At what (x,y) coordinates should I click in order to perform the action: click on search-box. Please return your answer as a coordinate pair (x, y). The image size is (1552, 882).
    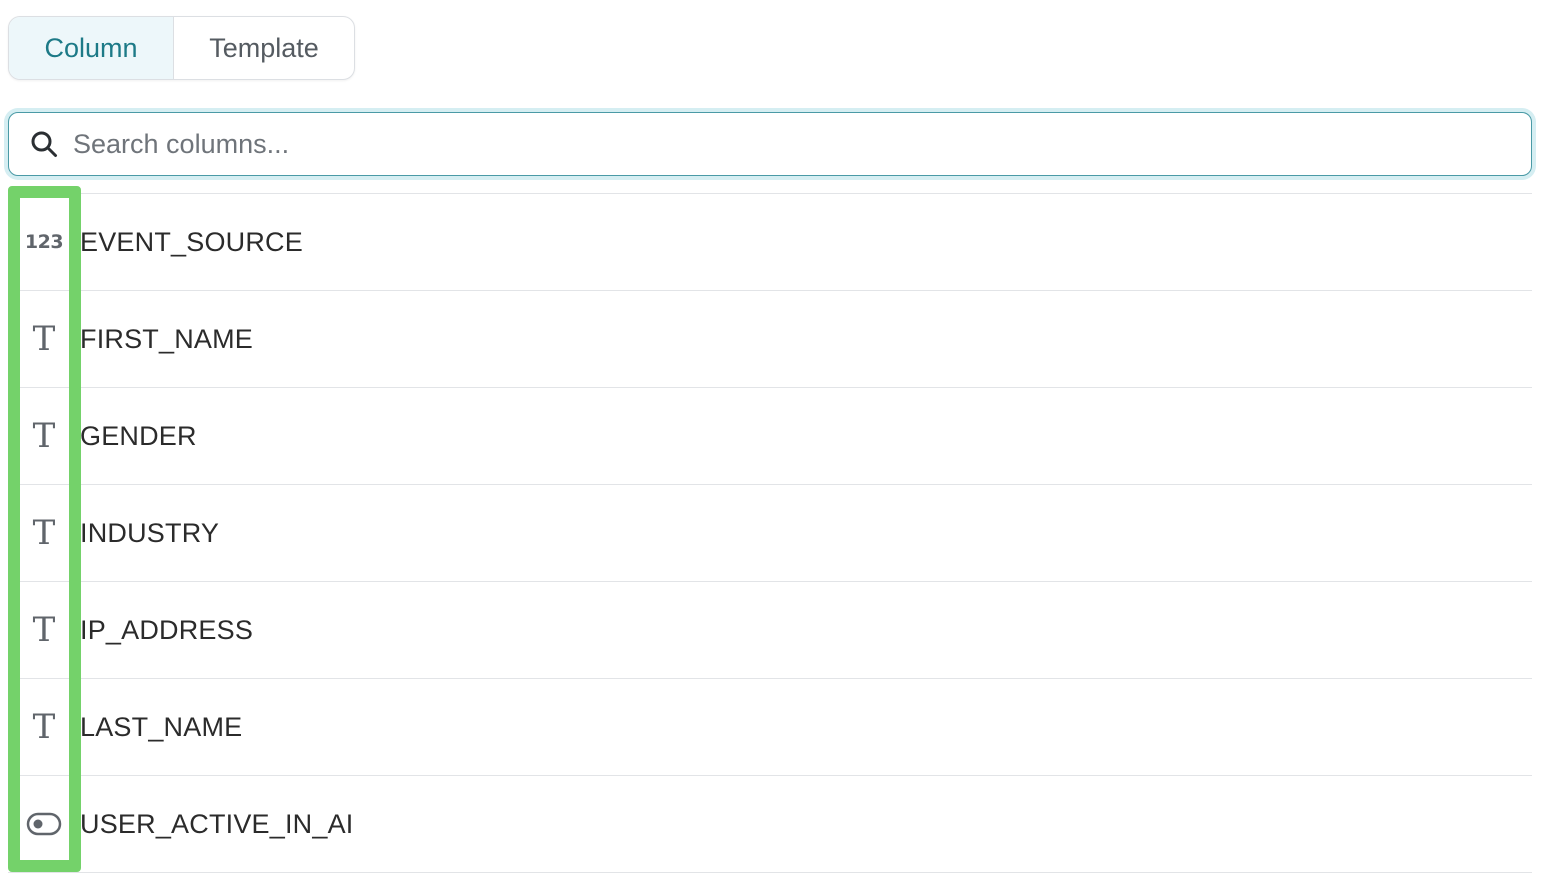
    Looking at the image, I should click on (770, 144).